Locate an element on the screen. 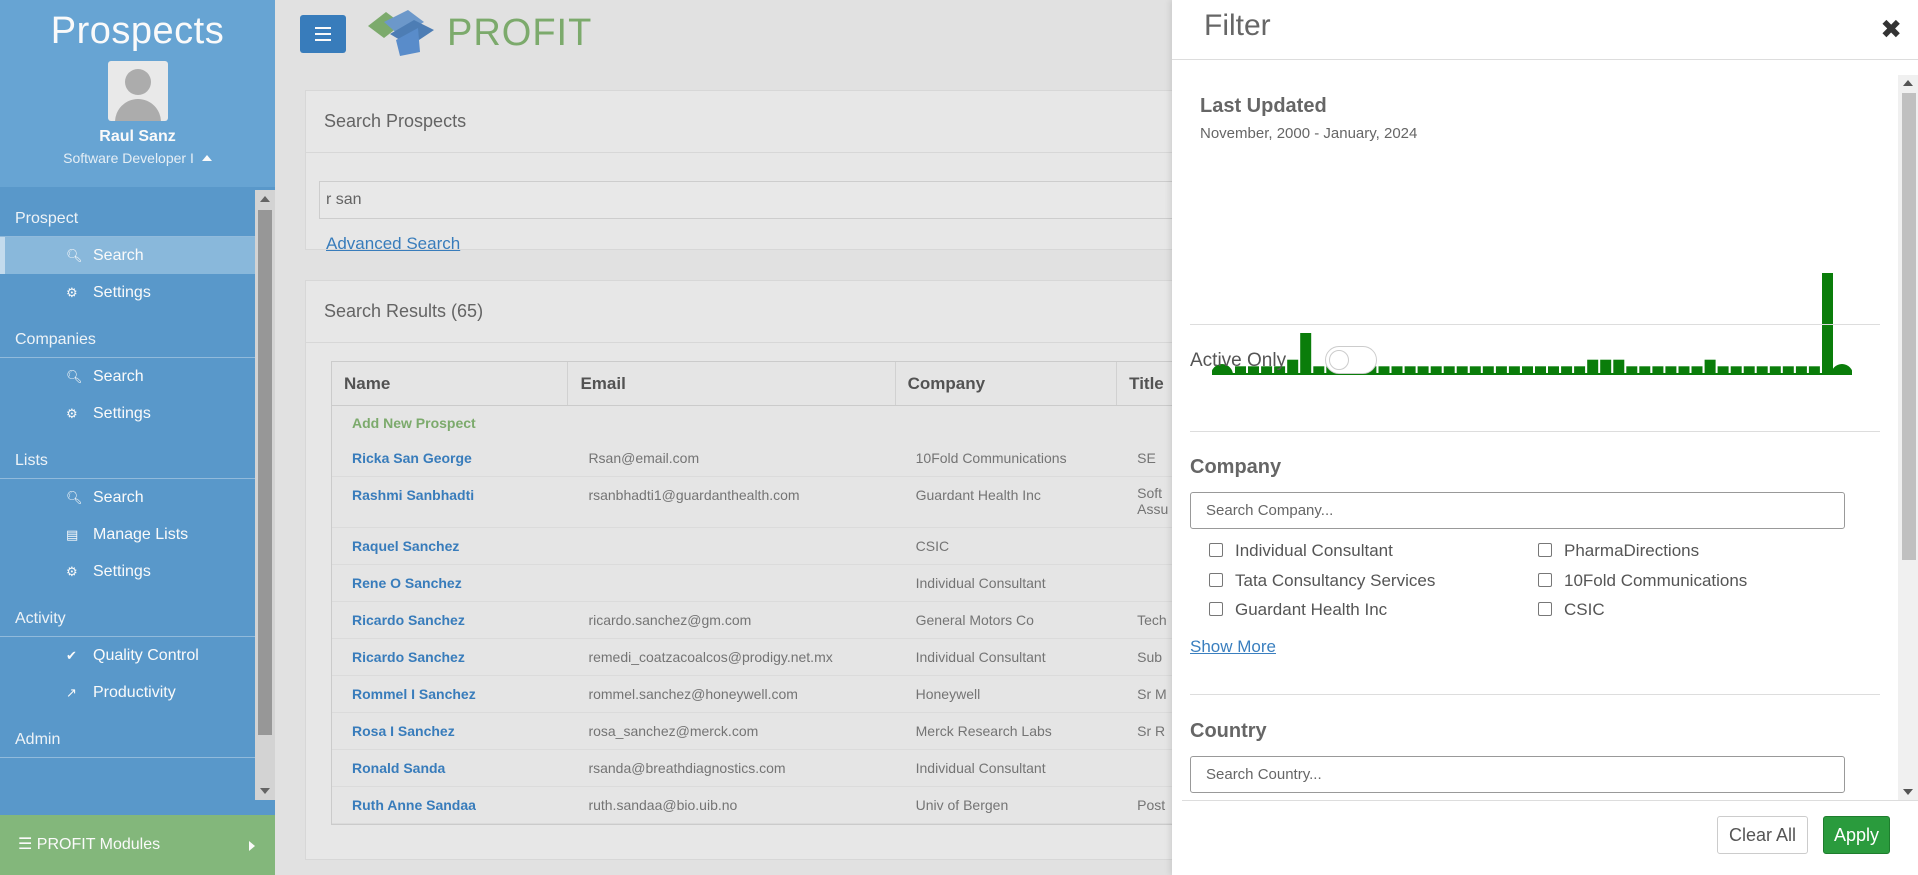 The height and width of the screenshot is (875, 1918). close-icon: ✖ is located at coordinates (1891, 29).